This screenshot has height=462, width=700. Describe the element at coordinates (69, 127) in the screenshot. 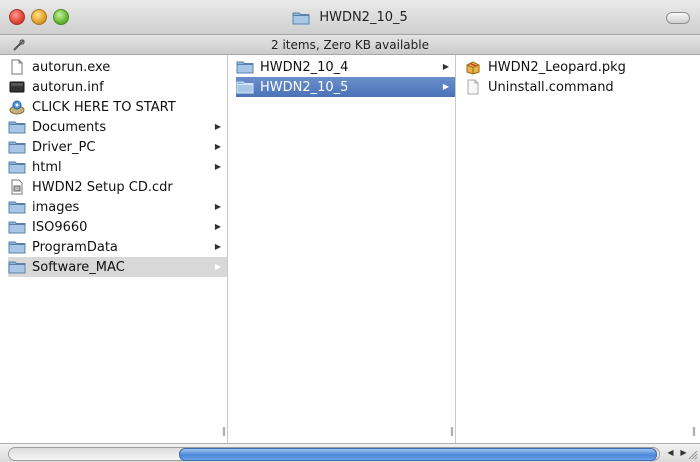

I see `list-item-label: Documents` at that location.